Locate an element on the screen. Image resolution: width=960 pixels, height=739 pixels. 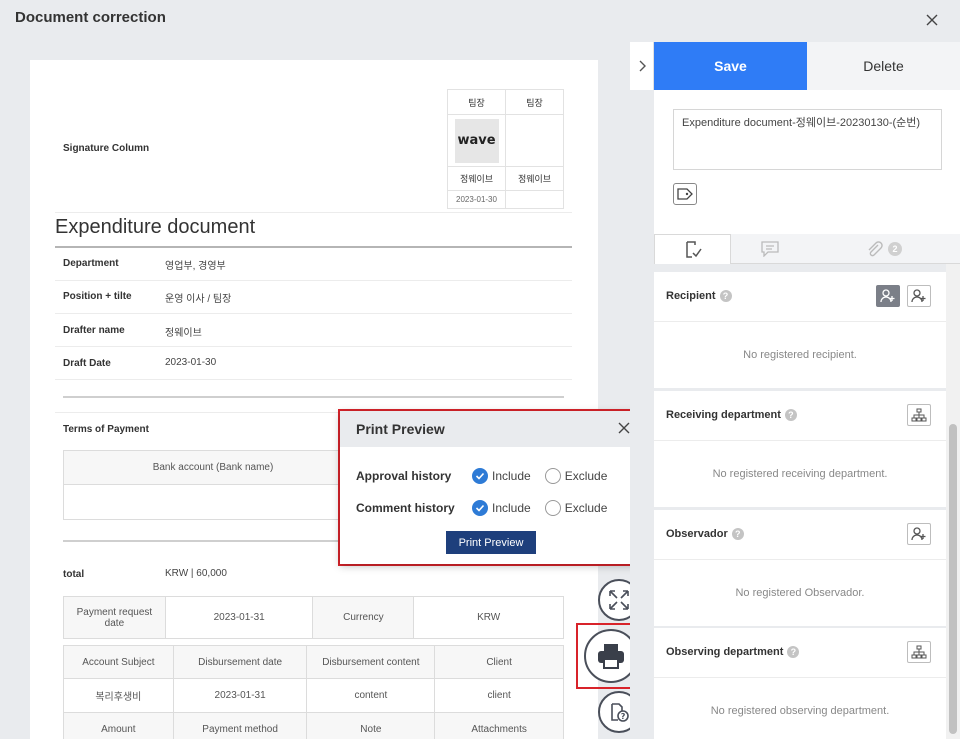
modal-title: Print Preview is located at coordinates (400, 429).